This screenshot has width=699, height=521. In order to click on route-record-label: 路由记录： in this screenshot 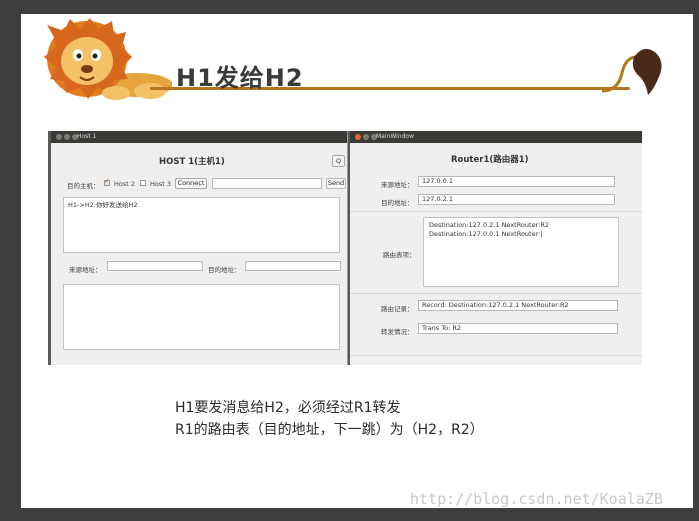, I will do `click(397, 309)`.